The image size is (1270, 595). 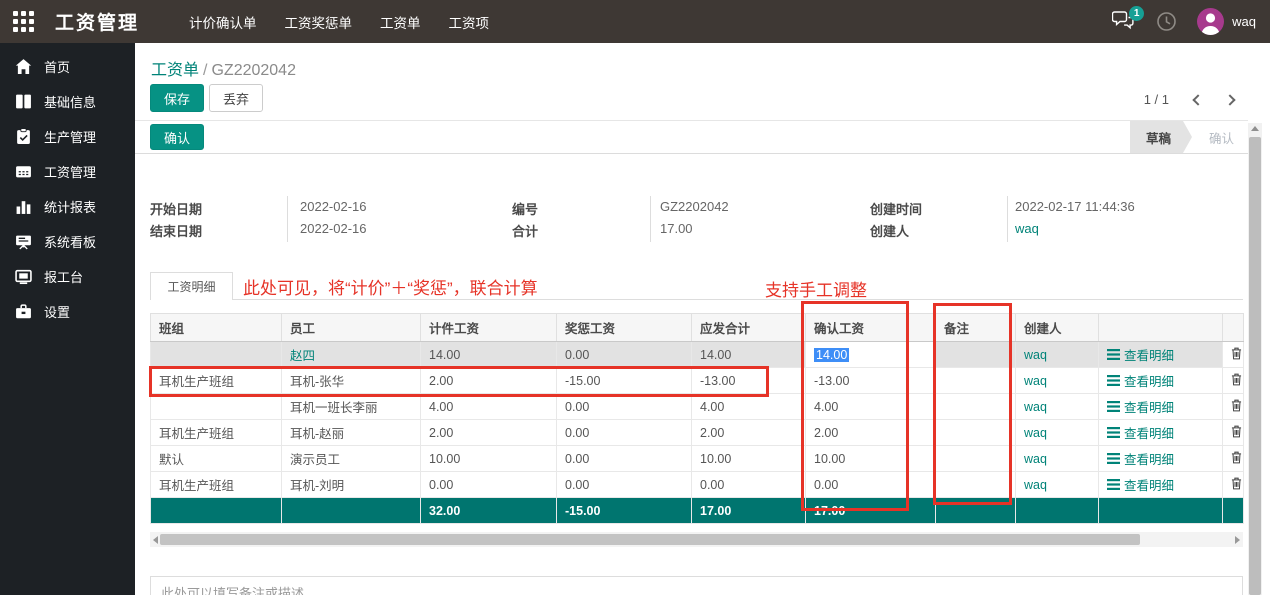 What do you see at coordinates (748, 484) in the screenshot?
I see `cell-gross: 0.00` at bounding box center [748, 484].